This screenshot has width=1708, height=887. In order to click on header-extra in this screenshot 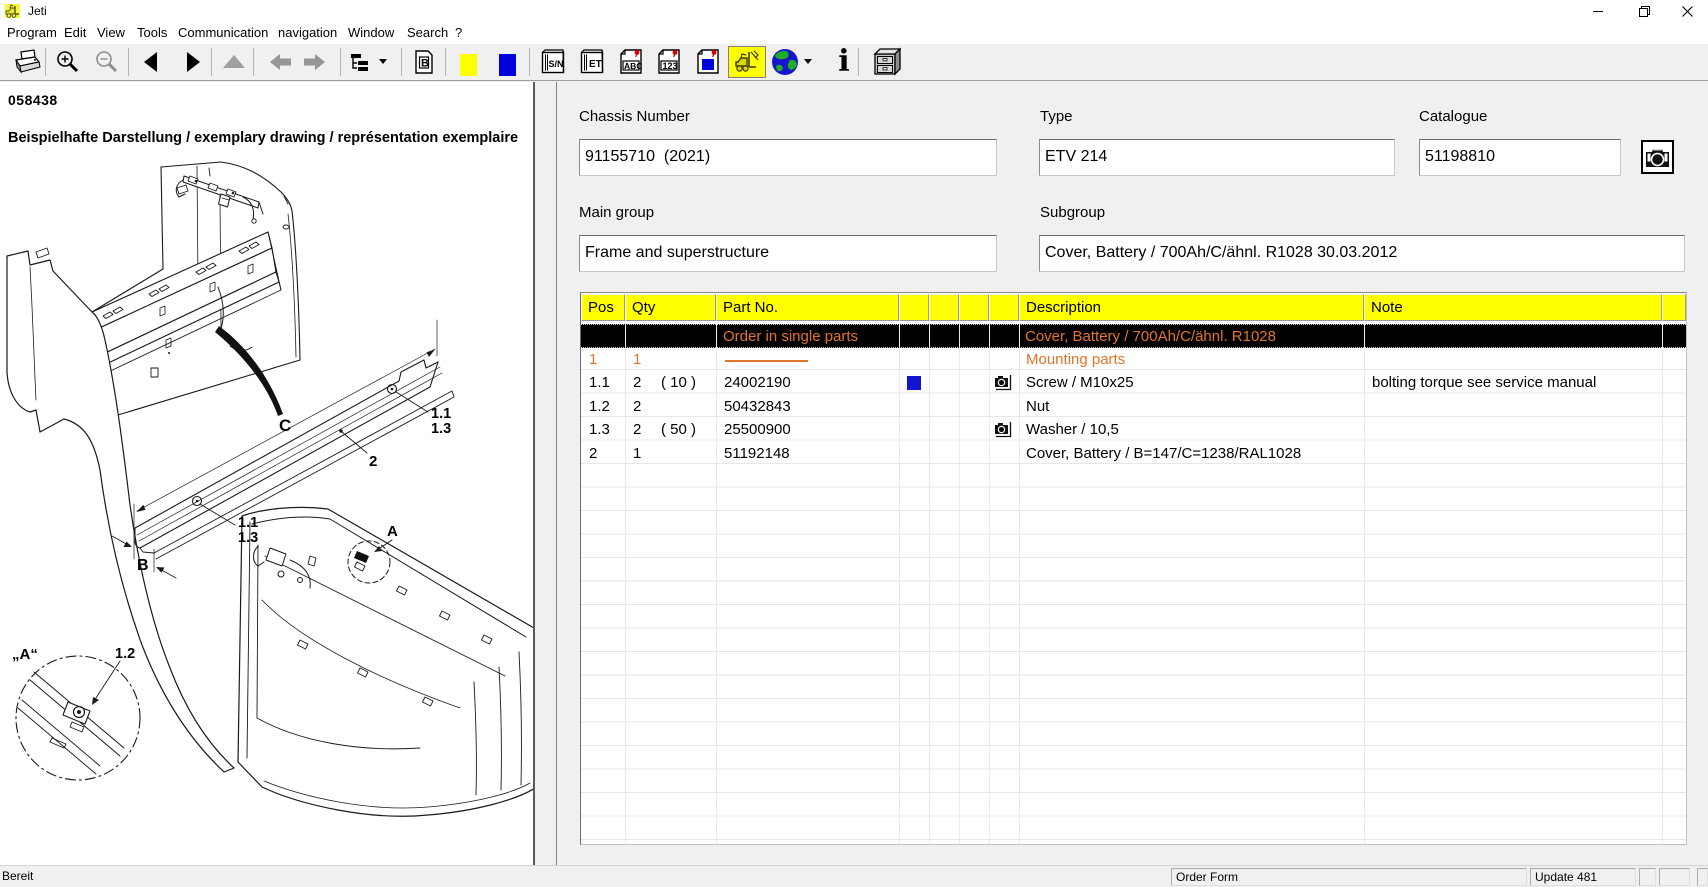, I will do `click(1674, 307)`.